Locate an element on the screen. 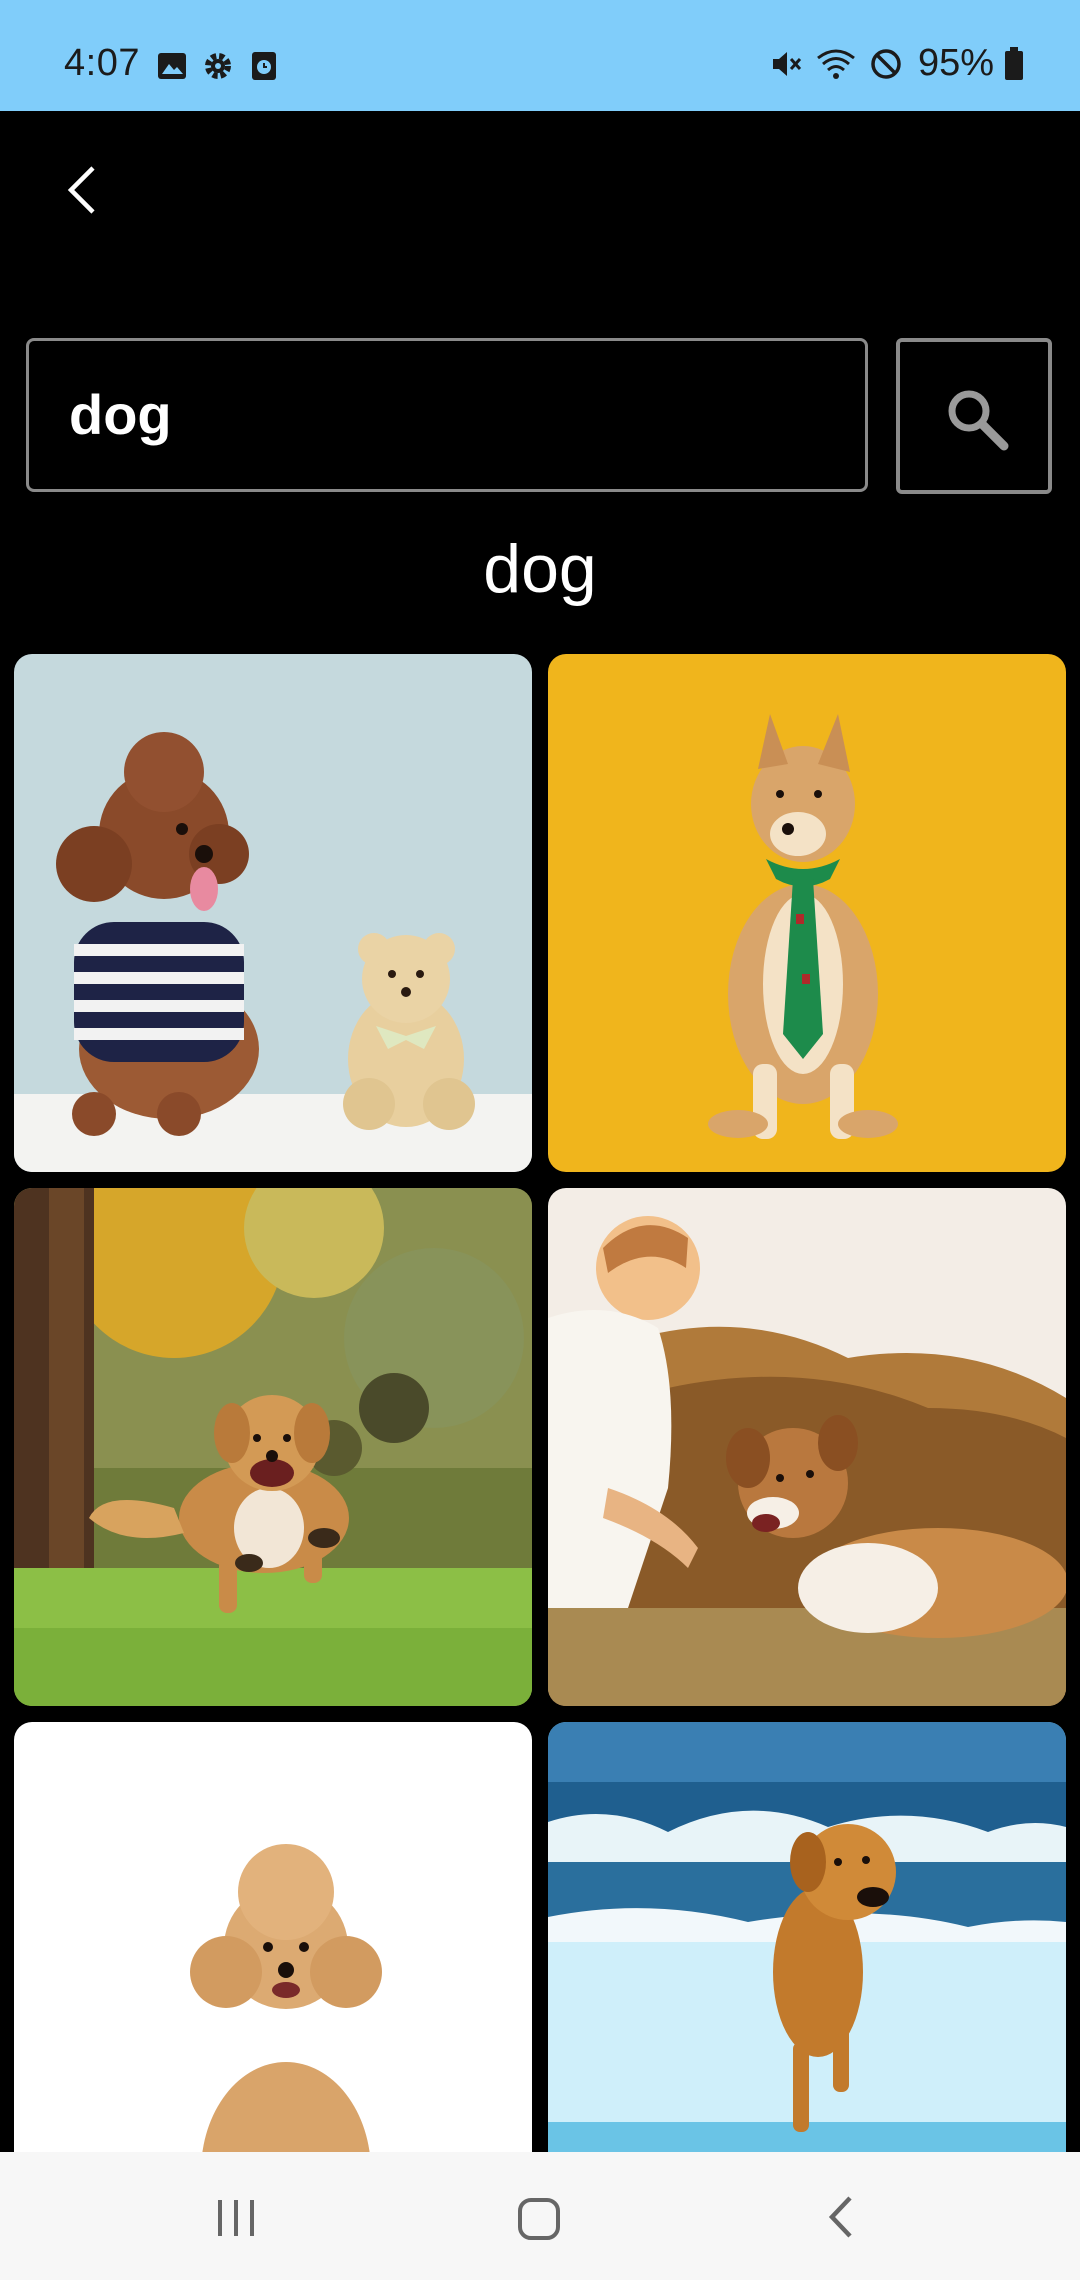 The image size is (1080, 2280). wifi-icon is located at coordinates (836, 64).